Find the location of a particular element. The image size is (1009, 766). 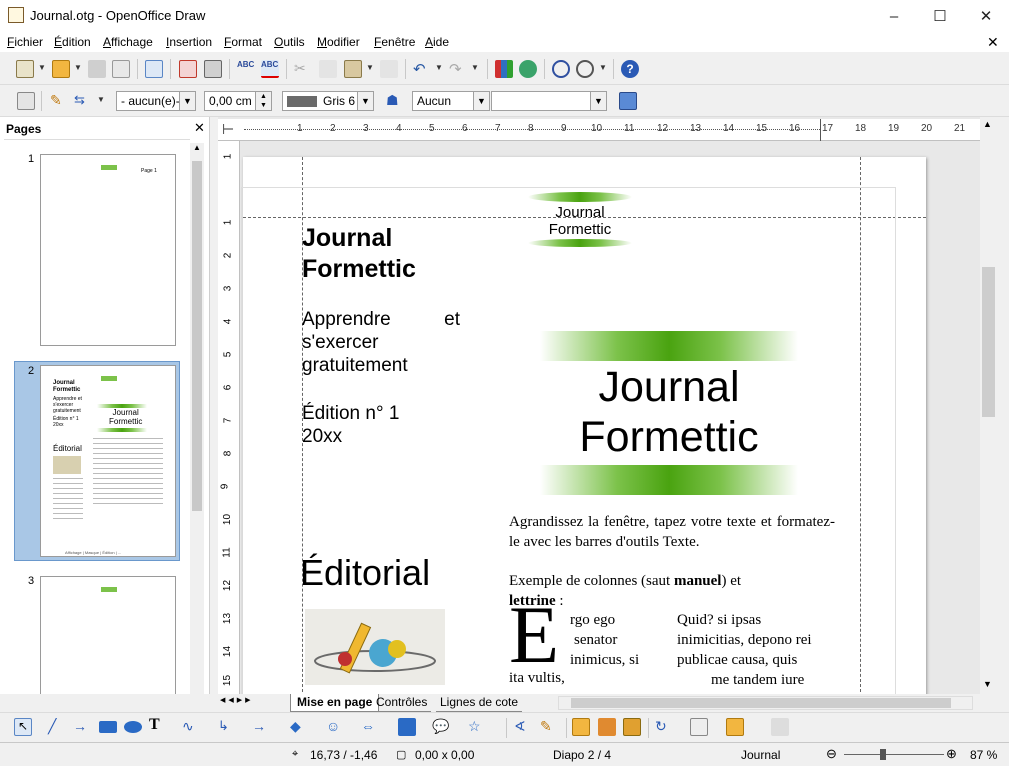

help-icon: ? is located at coordinates (630, 69).